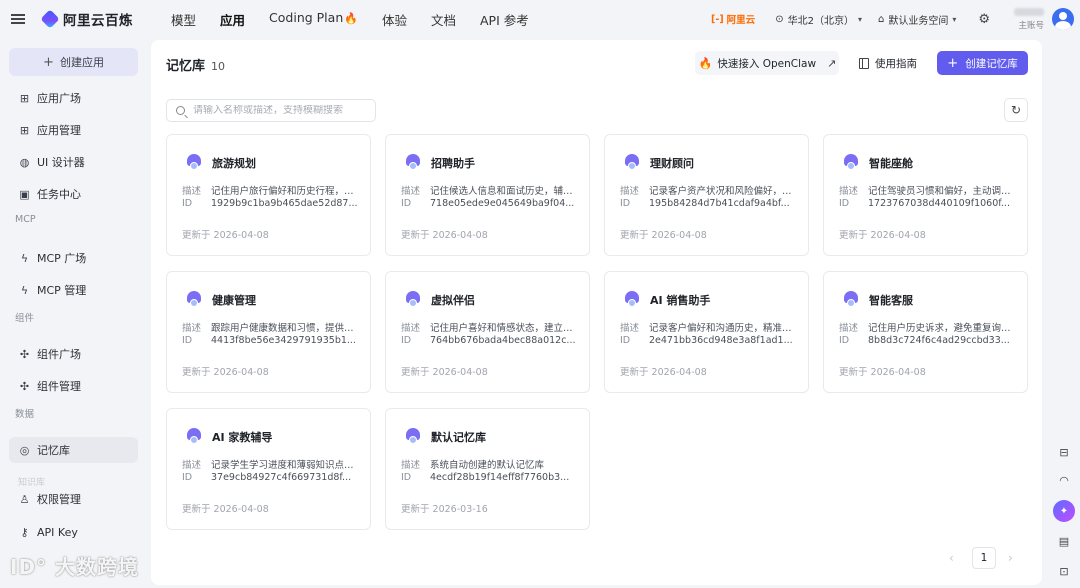  I want to click on refresh-button: ↻, so click(1016, 110).